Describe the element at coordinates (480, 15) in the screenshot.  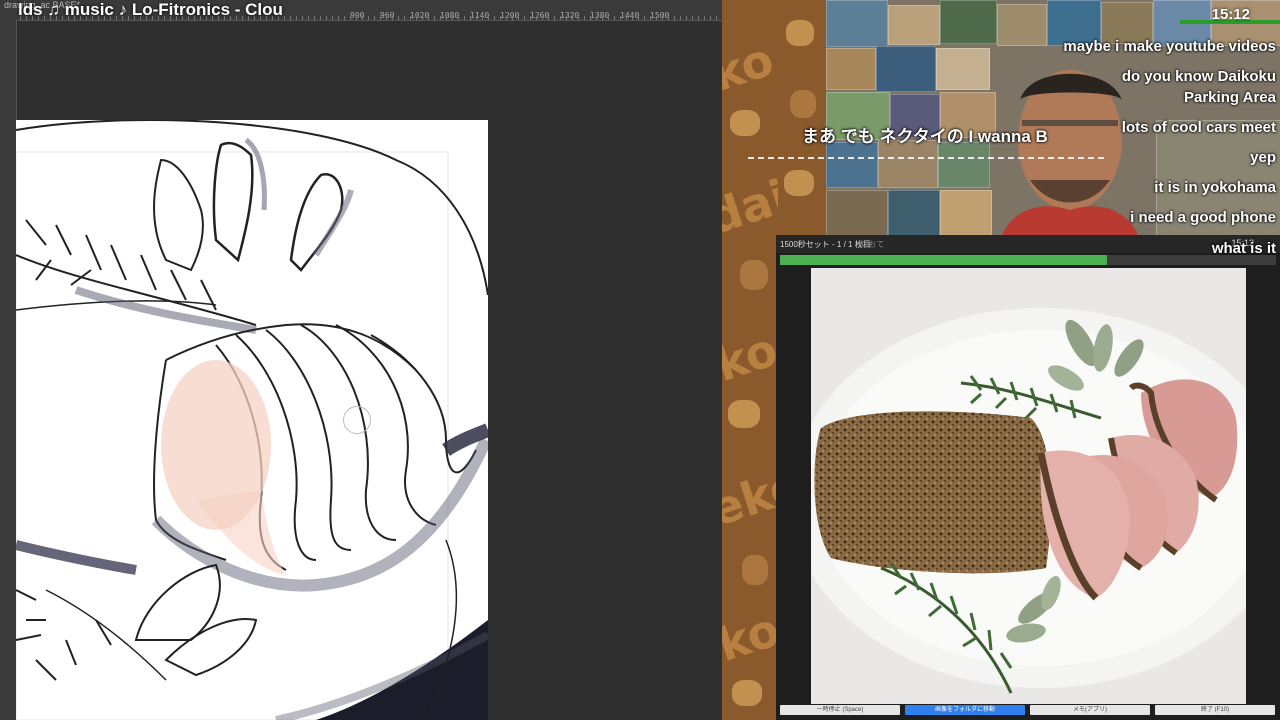
I see `ruler-tick-label: 1140` at that location.